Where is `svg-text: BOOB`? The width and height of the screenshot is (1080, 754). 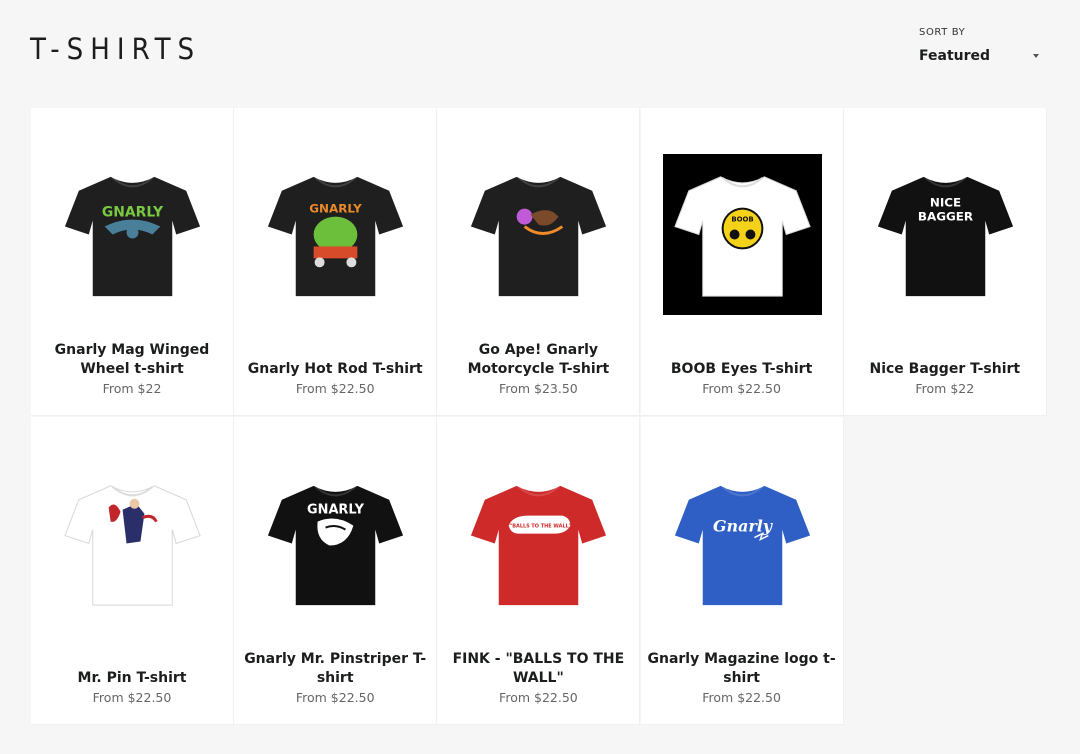 svg-text: BOOB is located at coordinates (742, 220).